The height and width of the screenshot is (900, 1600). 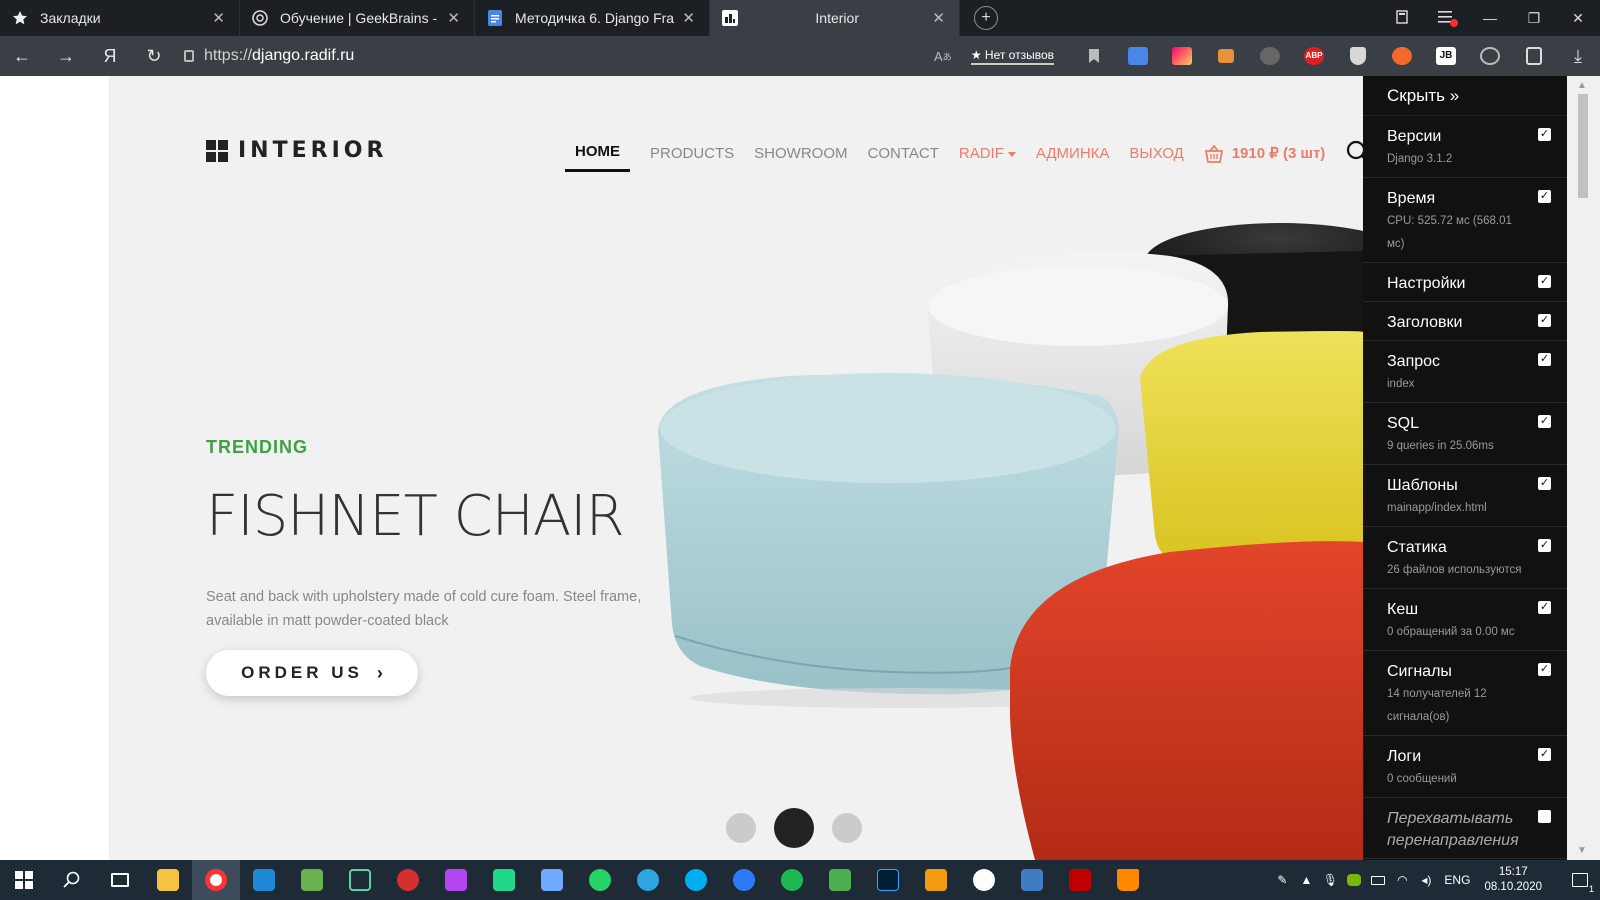 What do you see at coordinates (1465, 558) in the screenshot?
I see `debug-panel: Статика 26 файлов используются ✓` at bounding box center [1465, 558].